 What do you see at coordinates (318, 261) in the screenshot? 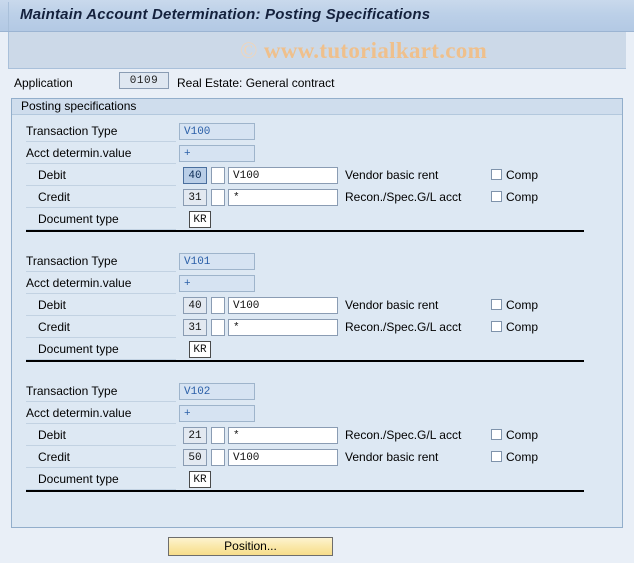
I see `transaction-type-row: Transaction Type V101` at bounding box center [318, 261].